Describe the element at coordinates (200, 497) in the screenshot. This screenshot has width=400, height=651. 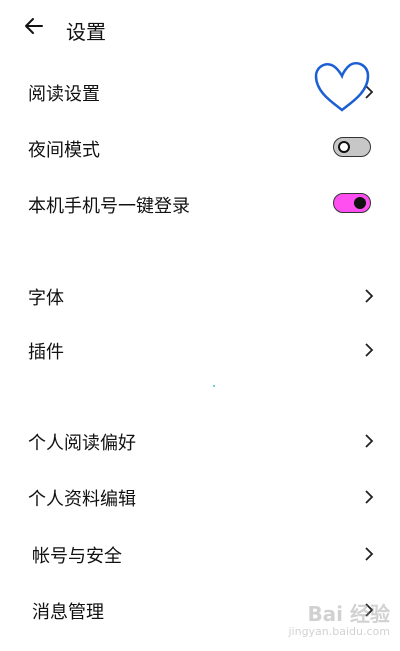
I see `setting-row-profile-edit: 个人资料编辑` at that location.